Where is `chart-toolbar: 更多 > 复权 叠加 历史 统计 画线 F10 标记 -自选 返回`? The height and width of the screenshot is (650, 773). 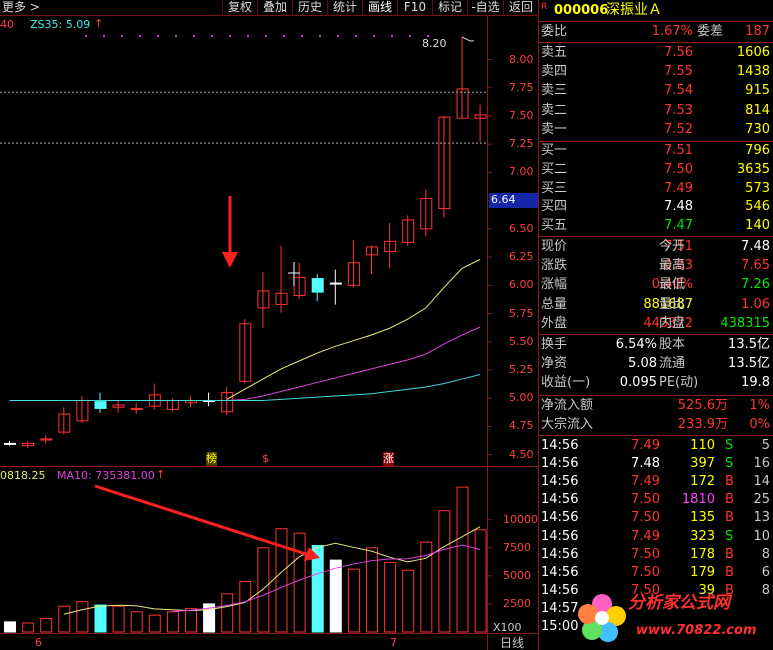 chart-toolbar: 更多 > 复权 叠加 历史 统计 画线 F10 标记 -自选 返回 is located at coordinates (269, 8).